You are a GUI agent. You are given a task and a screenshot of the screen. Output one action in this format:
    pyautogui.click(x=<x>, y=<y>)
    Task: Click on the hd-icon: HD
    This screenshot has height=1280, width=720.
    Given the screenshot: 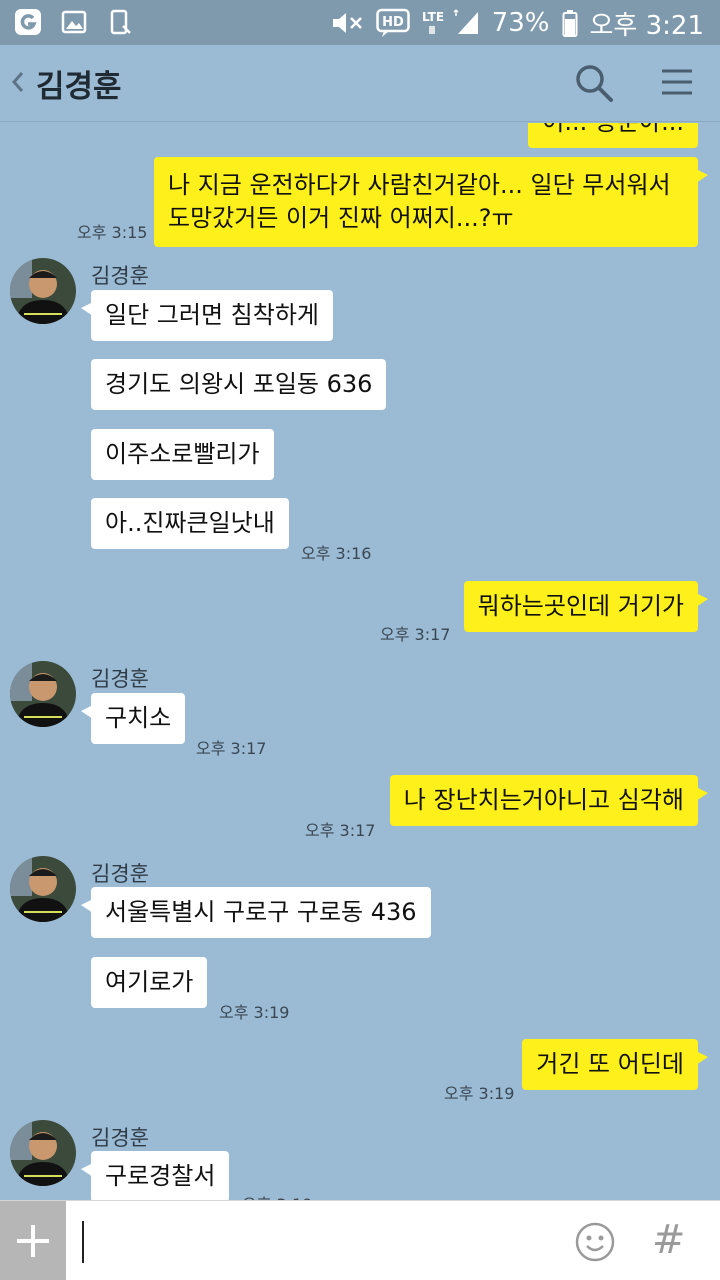 What is the action you would take?
    pyautogui.click(x=392, y=22)
    